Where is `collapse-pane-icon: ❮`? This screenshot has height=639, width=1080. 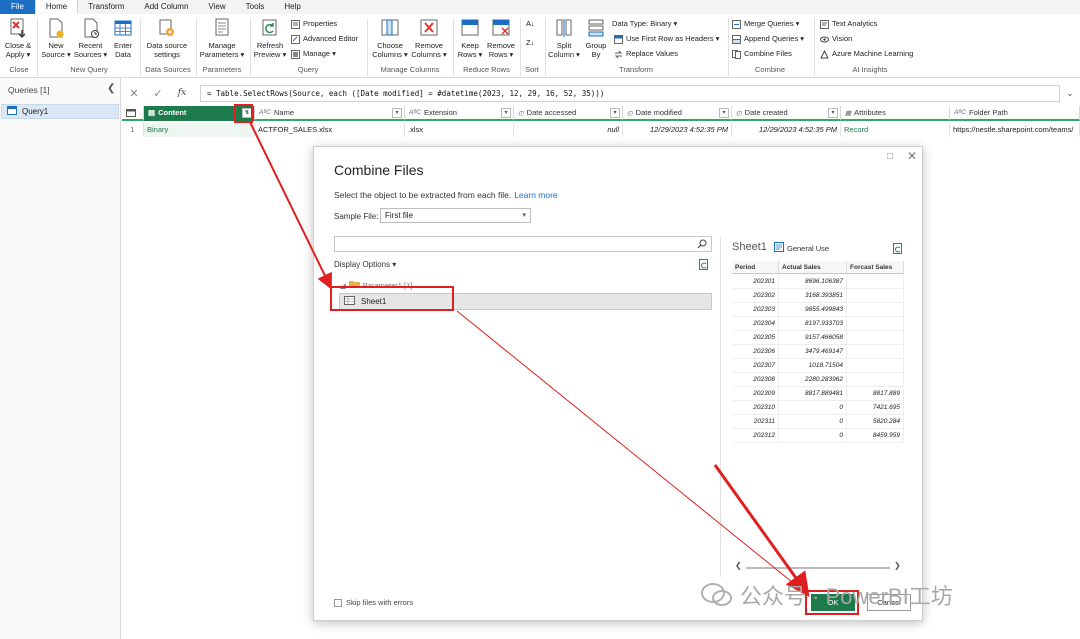 collapse-pane-icon: ❮ is located at coordinates (111, 88).